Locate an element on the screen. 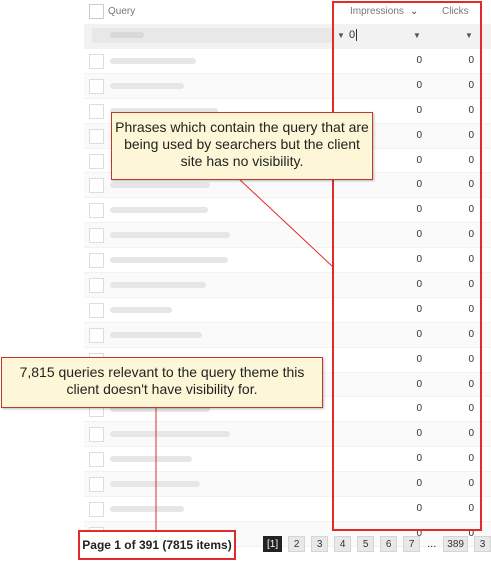 The width and height of the screenshot is (491, 567). page-button-current: [1] is located at coordinates (273, 543).